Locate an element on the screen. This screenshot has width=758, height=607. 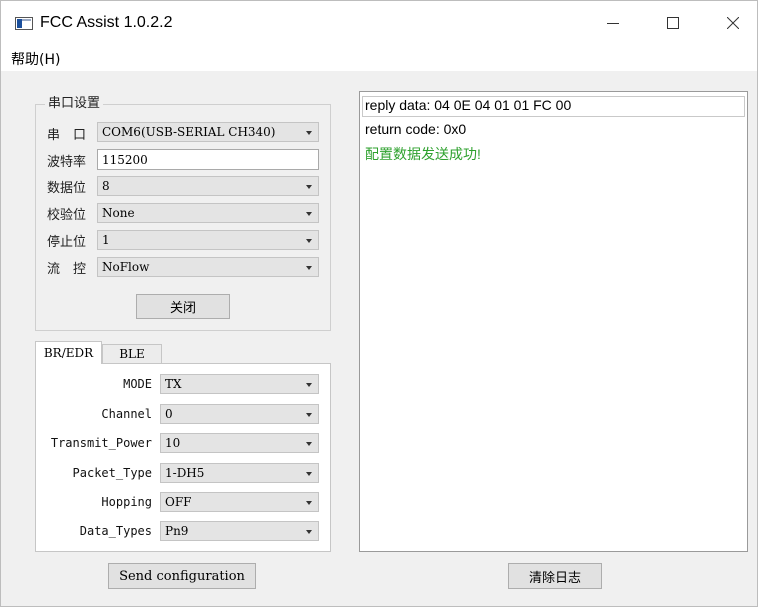
stopbits-select: 1 is located at coordinates (208, 240).